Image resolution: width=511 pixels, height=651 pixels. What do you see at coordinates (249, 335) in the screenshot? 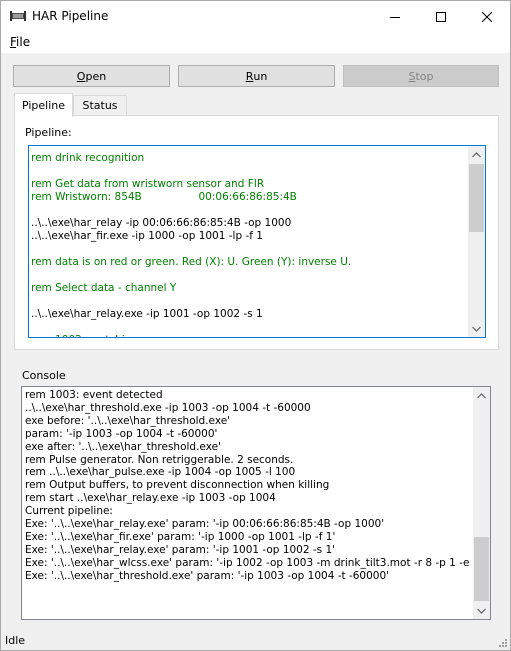
I see `pipeline-line: rem 1002: matching score` at bounding box center [249, 335].